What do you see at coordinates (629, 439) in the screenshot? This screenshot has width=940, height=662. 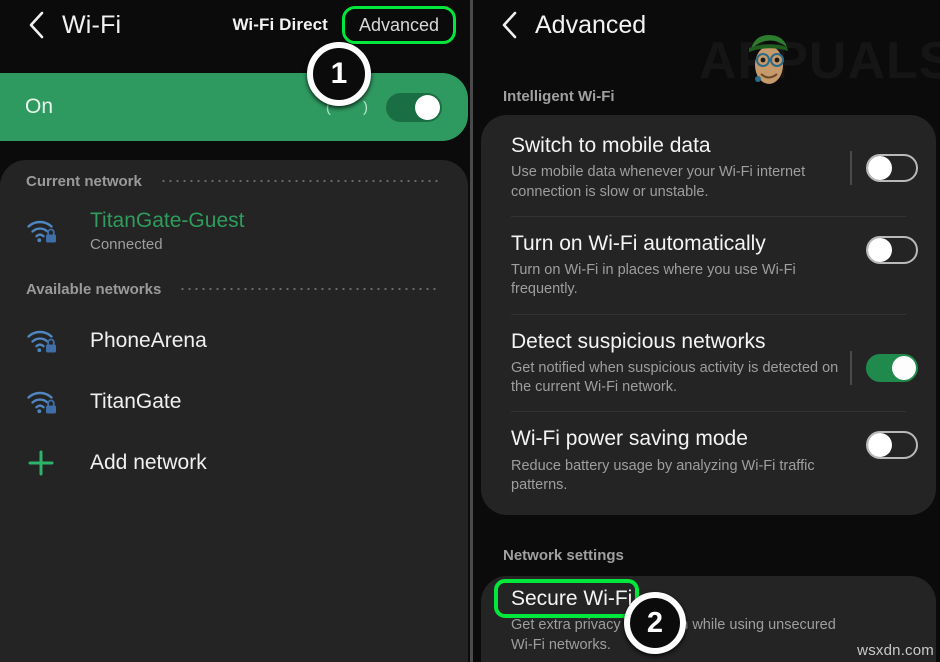 I see `setting-title: Wi-Fi power saving mode` at bounding box center [629, 439].